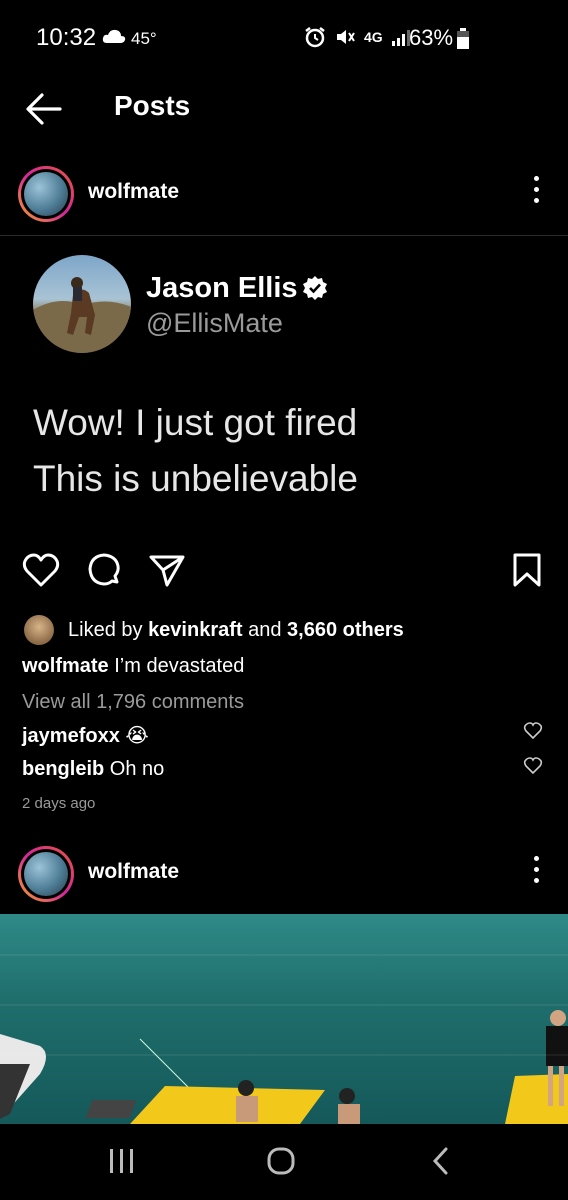 The width and height of the screenshot is (568, 1200). I want to click on comment-text: Oh no, so click(134, 769).